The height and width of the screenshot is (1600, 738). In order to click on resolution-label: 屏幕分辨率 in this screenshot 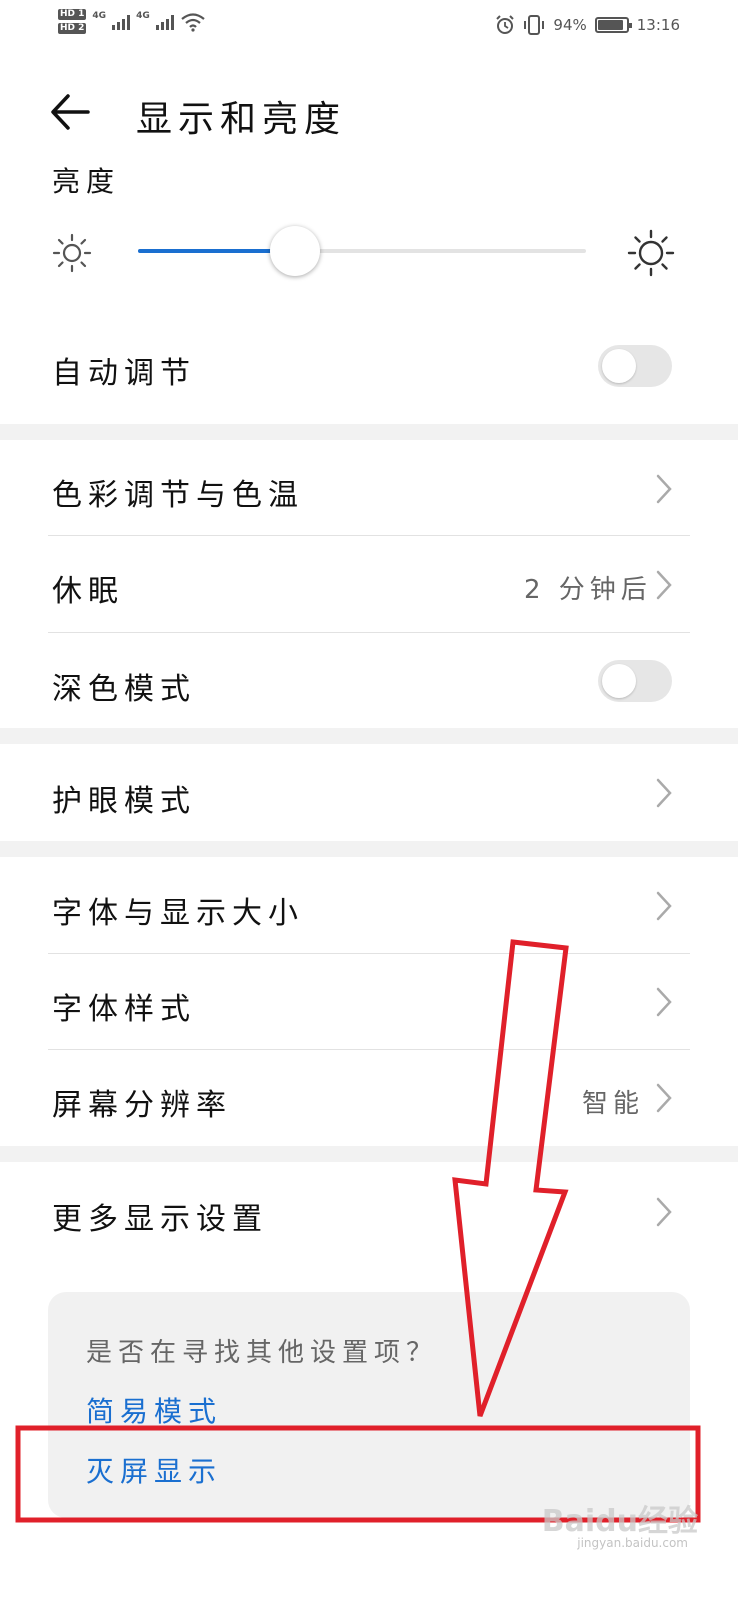, I will do `click(142, 1102)`.